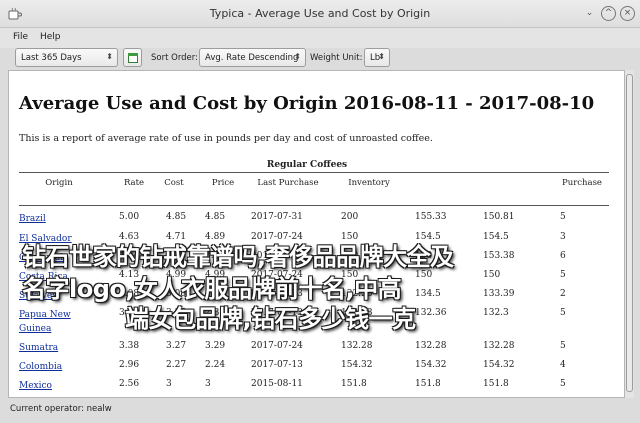  What do you see at coordinates (496, 237) in the screenshot?
I see `value-cell: 154.5` at bounding box center [496, 237].